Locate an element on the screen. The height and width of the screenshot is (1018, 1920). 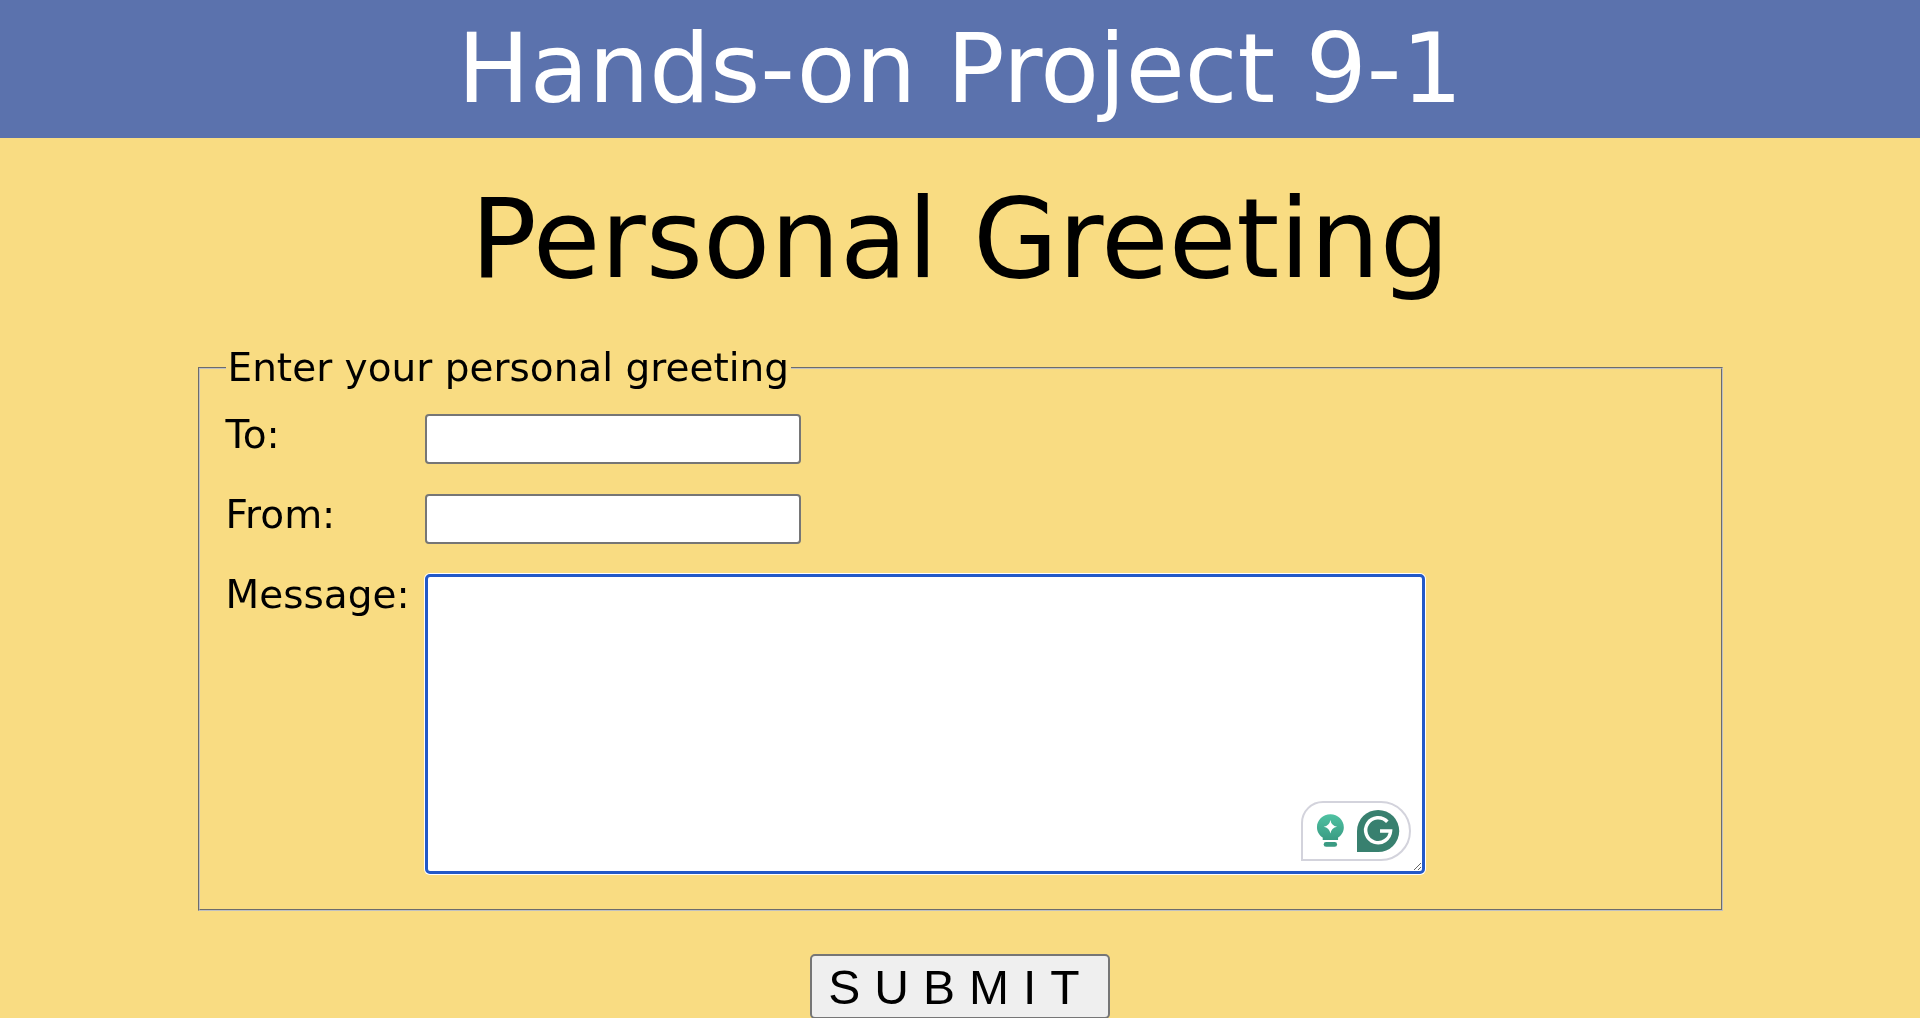
g-bubble-icon is located at coordinates (1378, 830).